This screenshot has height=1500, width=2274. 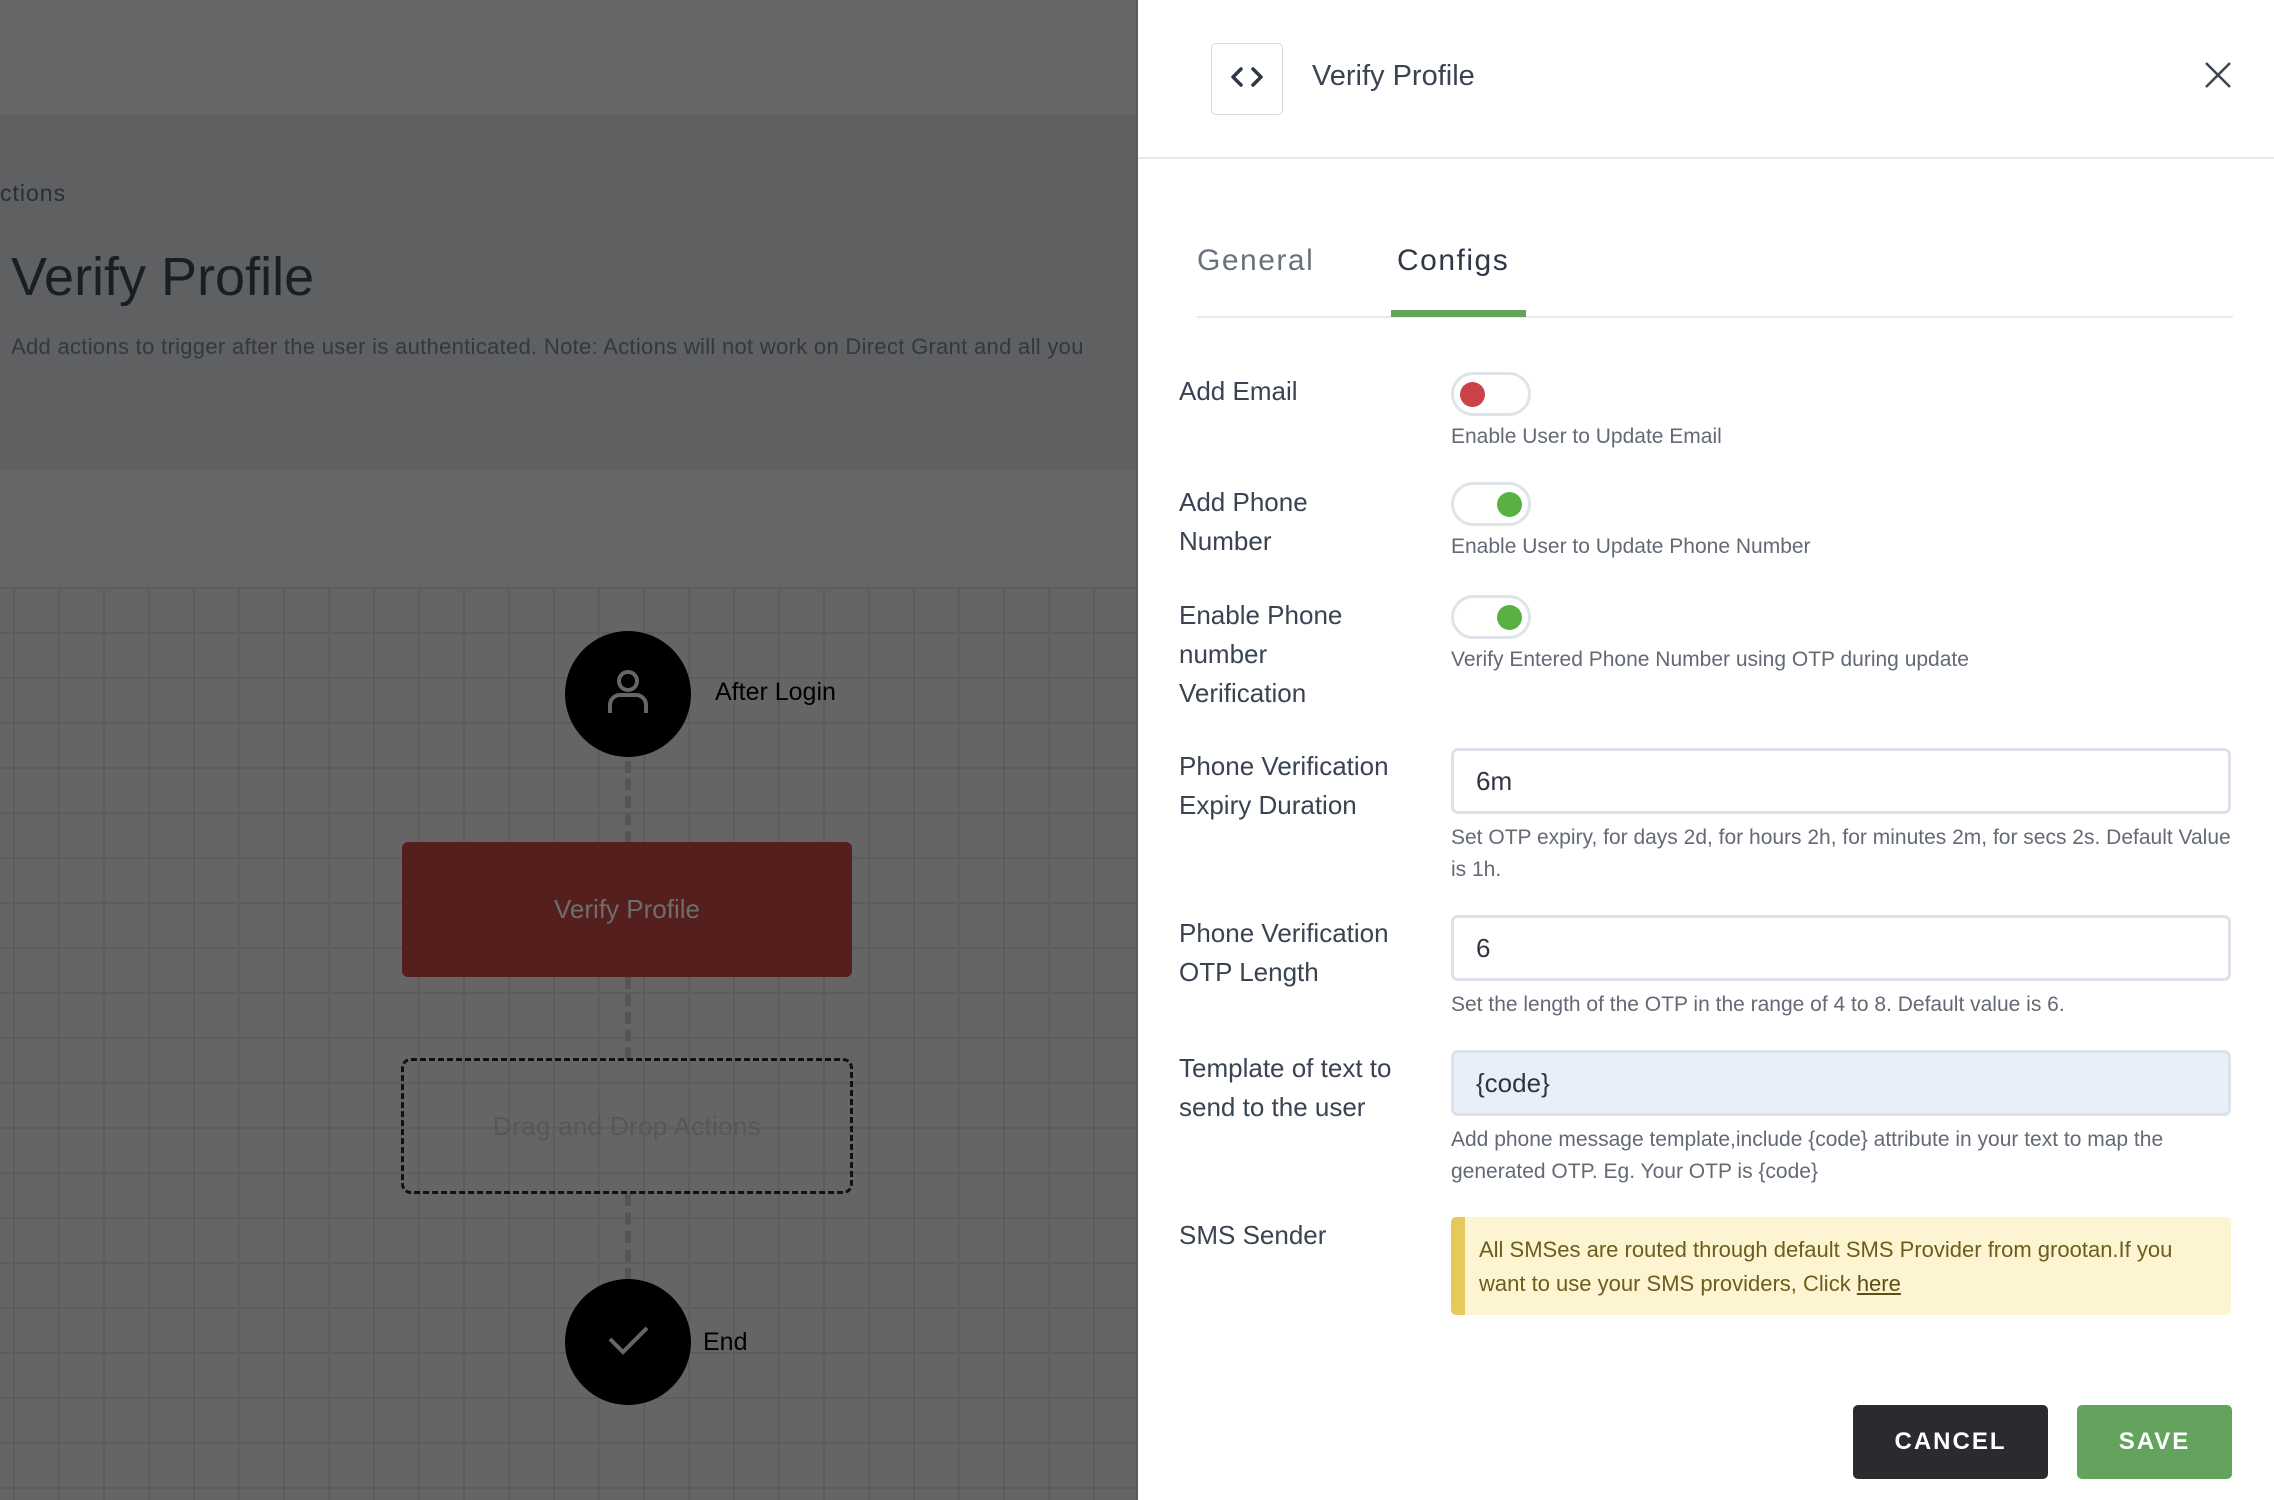 I want to click on user-icon, so click(x=628, y=694).